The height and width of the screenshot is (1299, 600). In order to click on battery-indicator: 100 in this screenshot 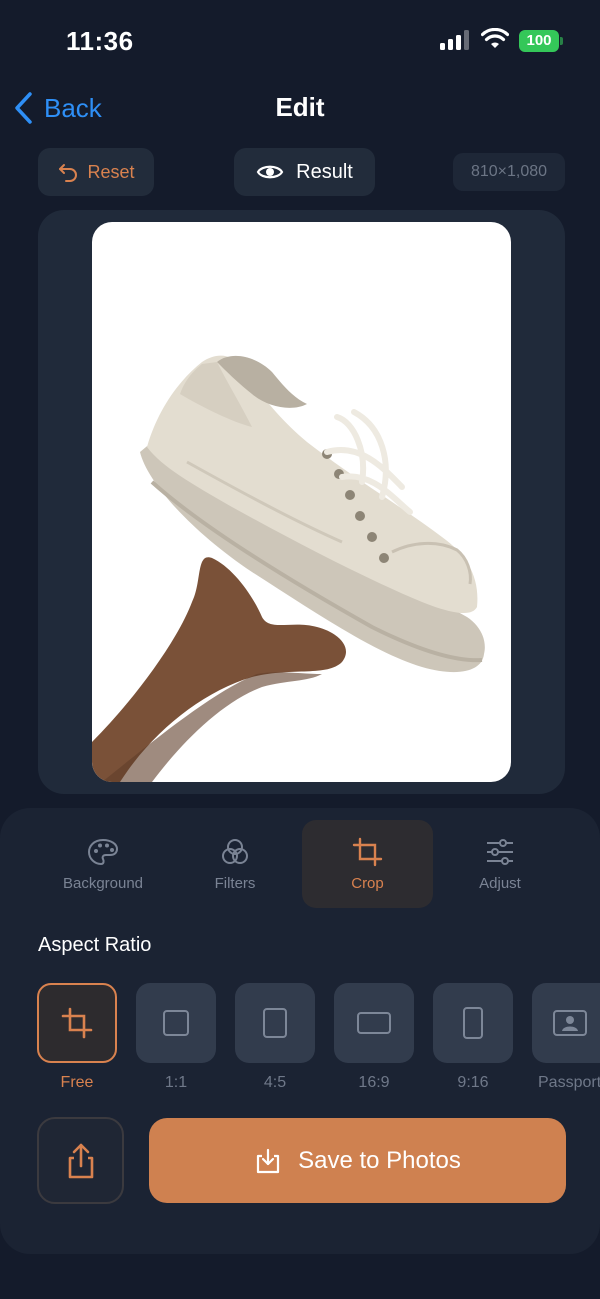, I will do `click(541, 41)`.